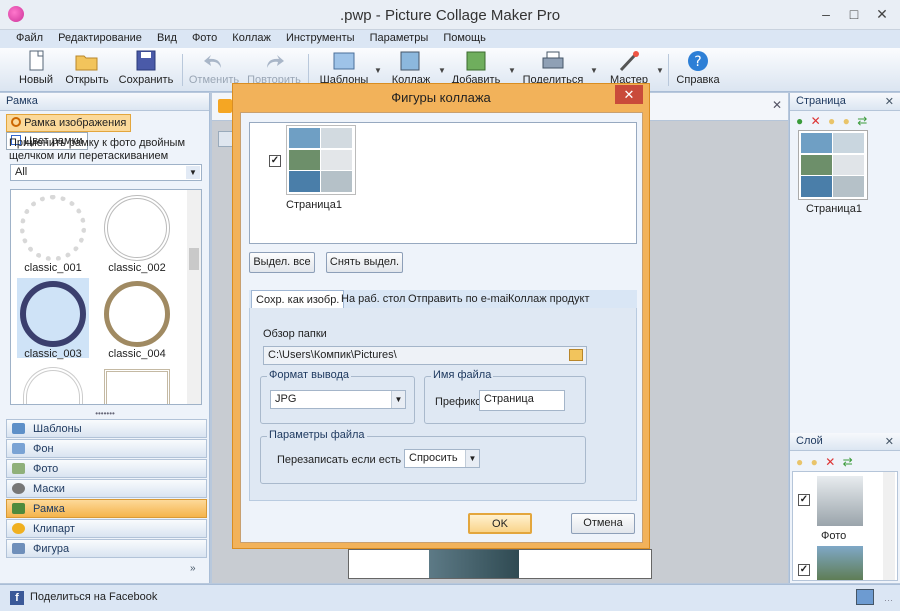 This screenshot has height=611, width=900. I want to click on maximize-button: □, so click(854, 14).